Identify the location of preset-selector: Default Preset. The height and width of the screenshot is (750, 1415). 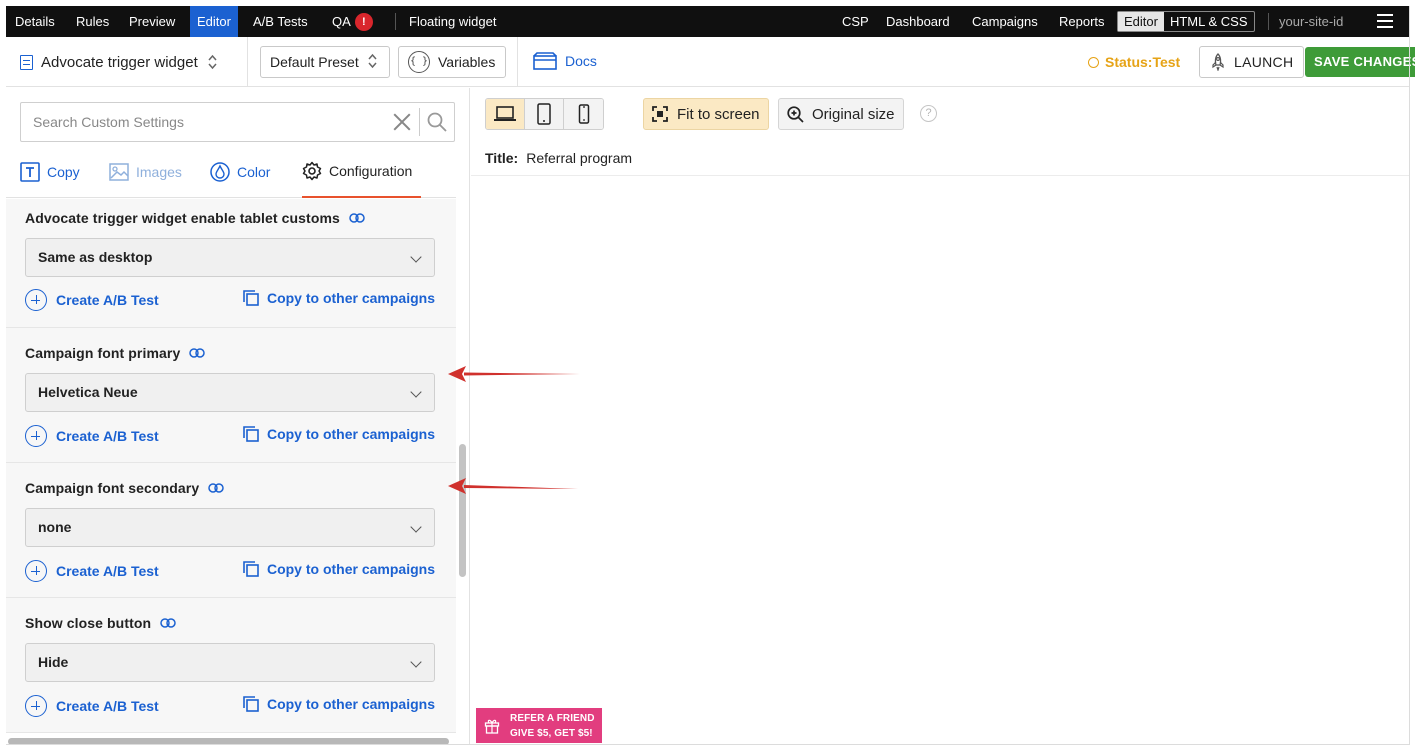
(325, 62).